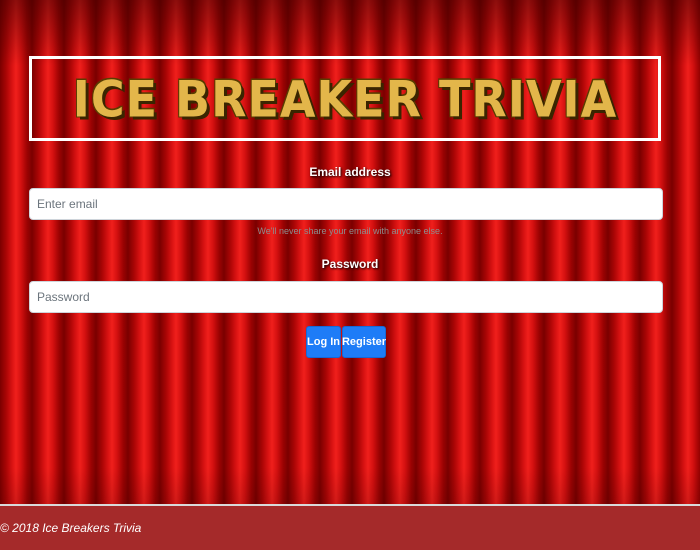 This screenshot has height=550, width=700. What do you see at coordinates (350, 264) in the screenshot?
I see `password-label: Password` at bounding box center [350, 264].